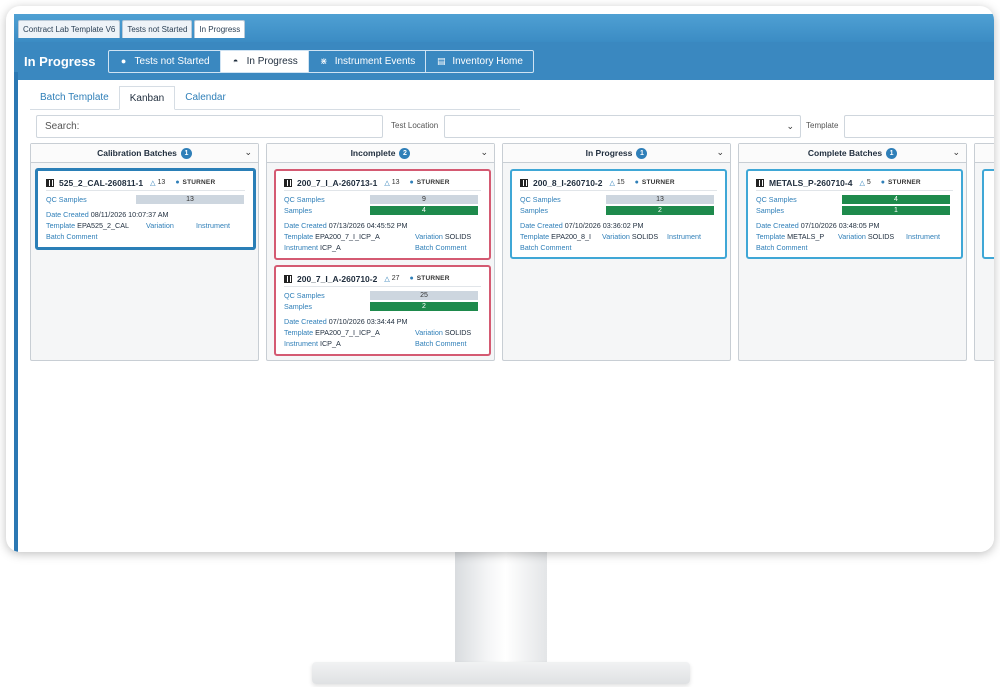 This screenshot has width=1000, height=687. I want to click on qc-samples-row: QC Samples 13, so click(145, 199).